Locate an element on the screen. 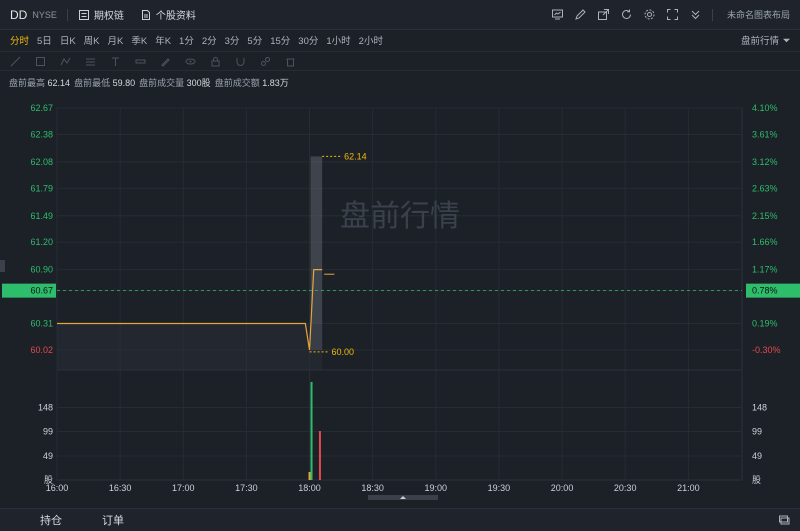  collapse-icon is located at coordinates (695, 14).